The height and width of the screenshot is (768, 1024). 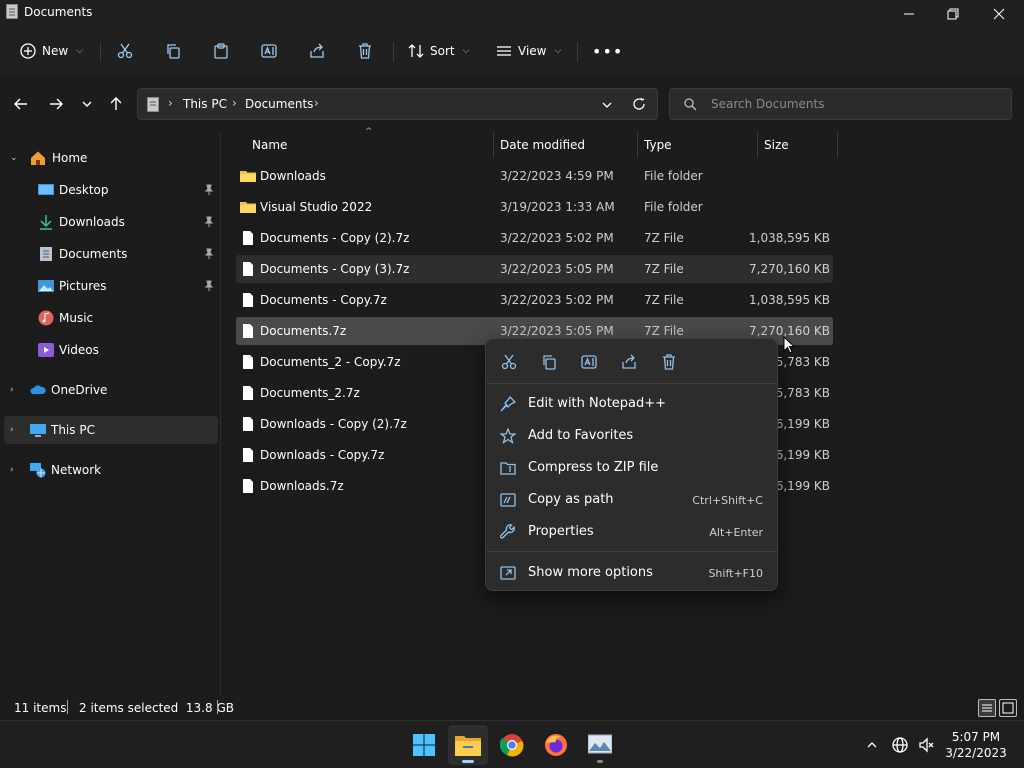 I want to click on sidebar-label-network: Network, so click(x=76, y=470).